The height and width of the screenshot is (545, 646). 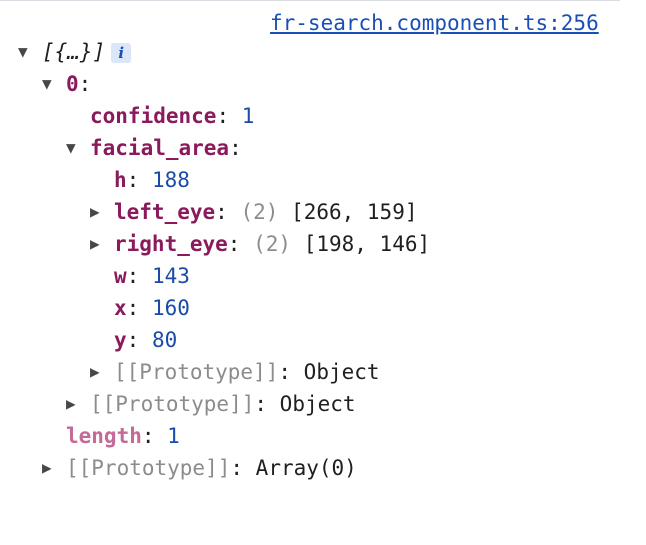 I want to click on tree-row-item-0-prototype: ▶ [[Prototype]]: Object, so click(x=211, y=404).